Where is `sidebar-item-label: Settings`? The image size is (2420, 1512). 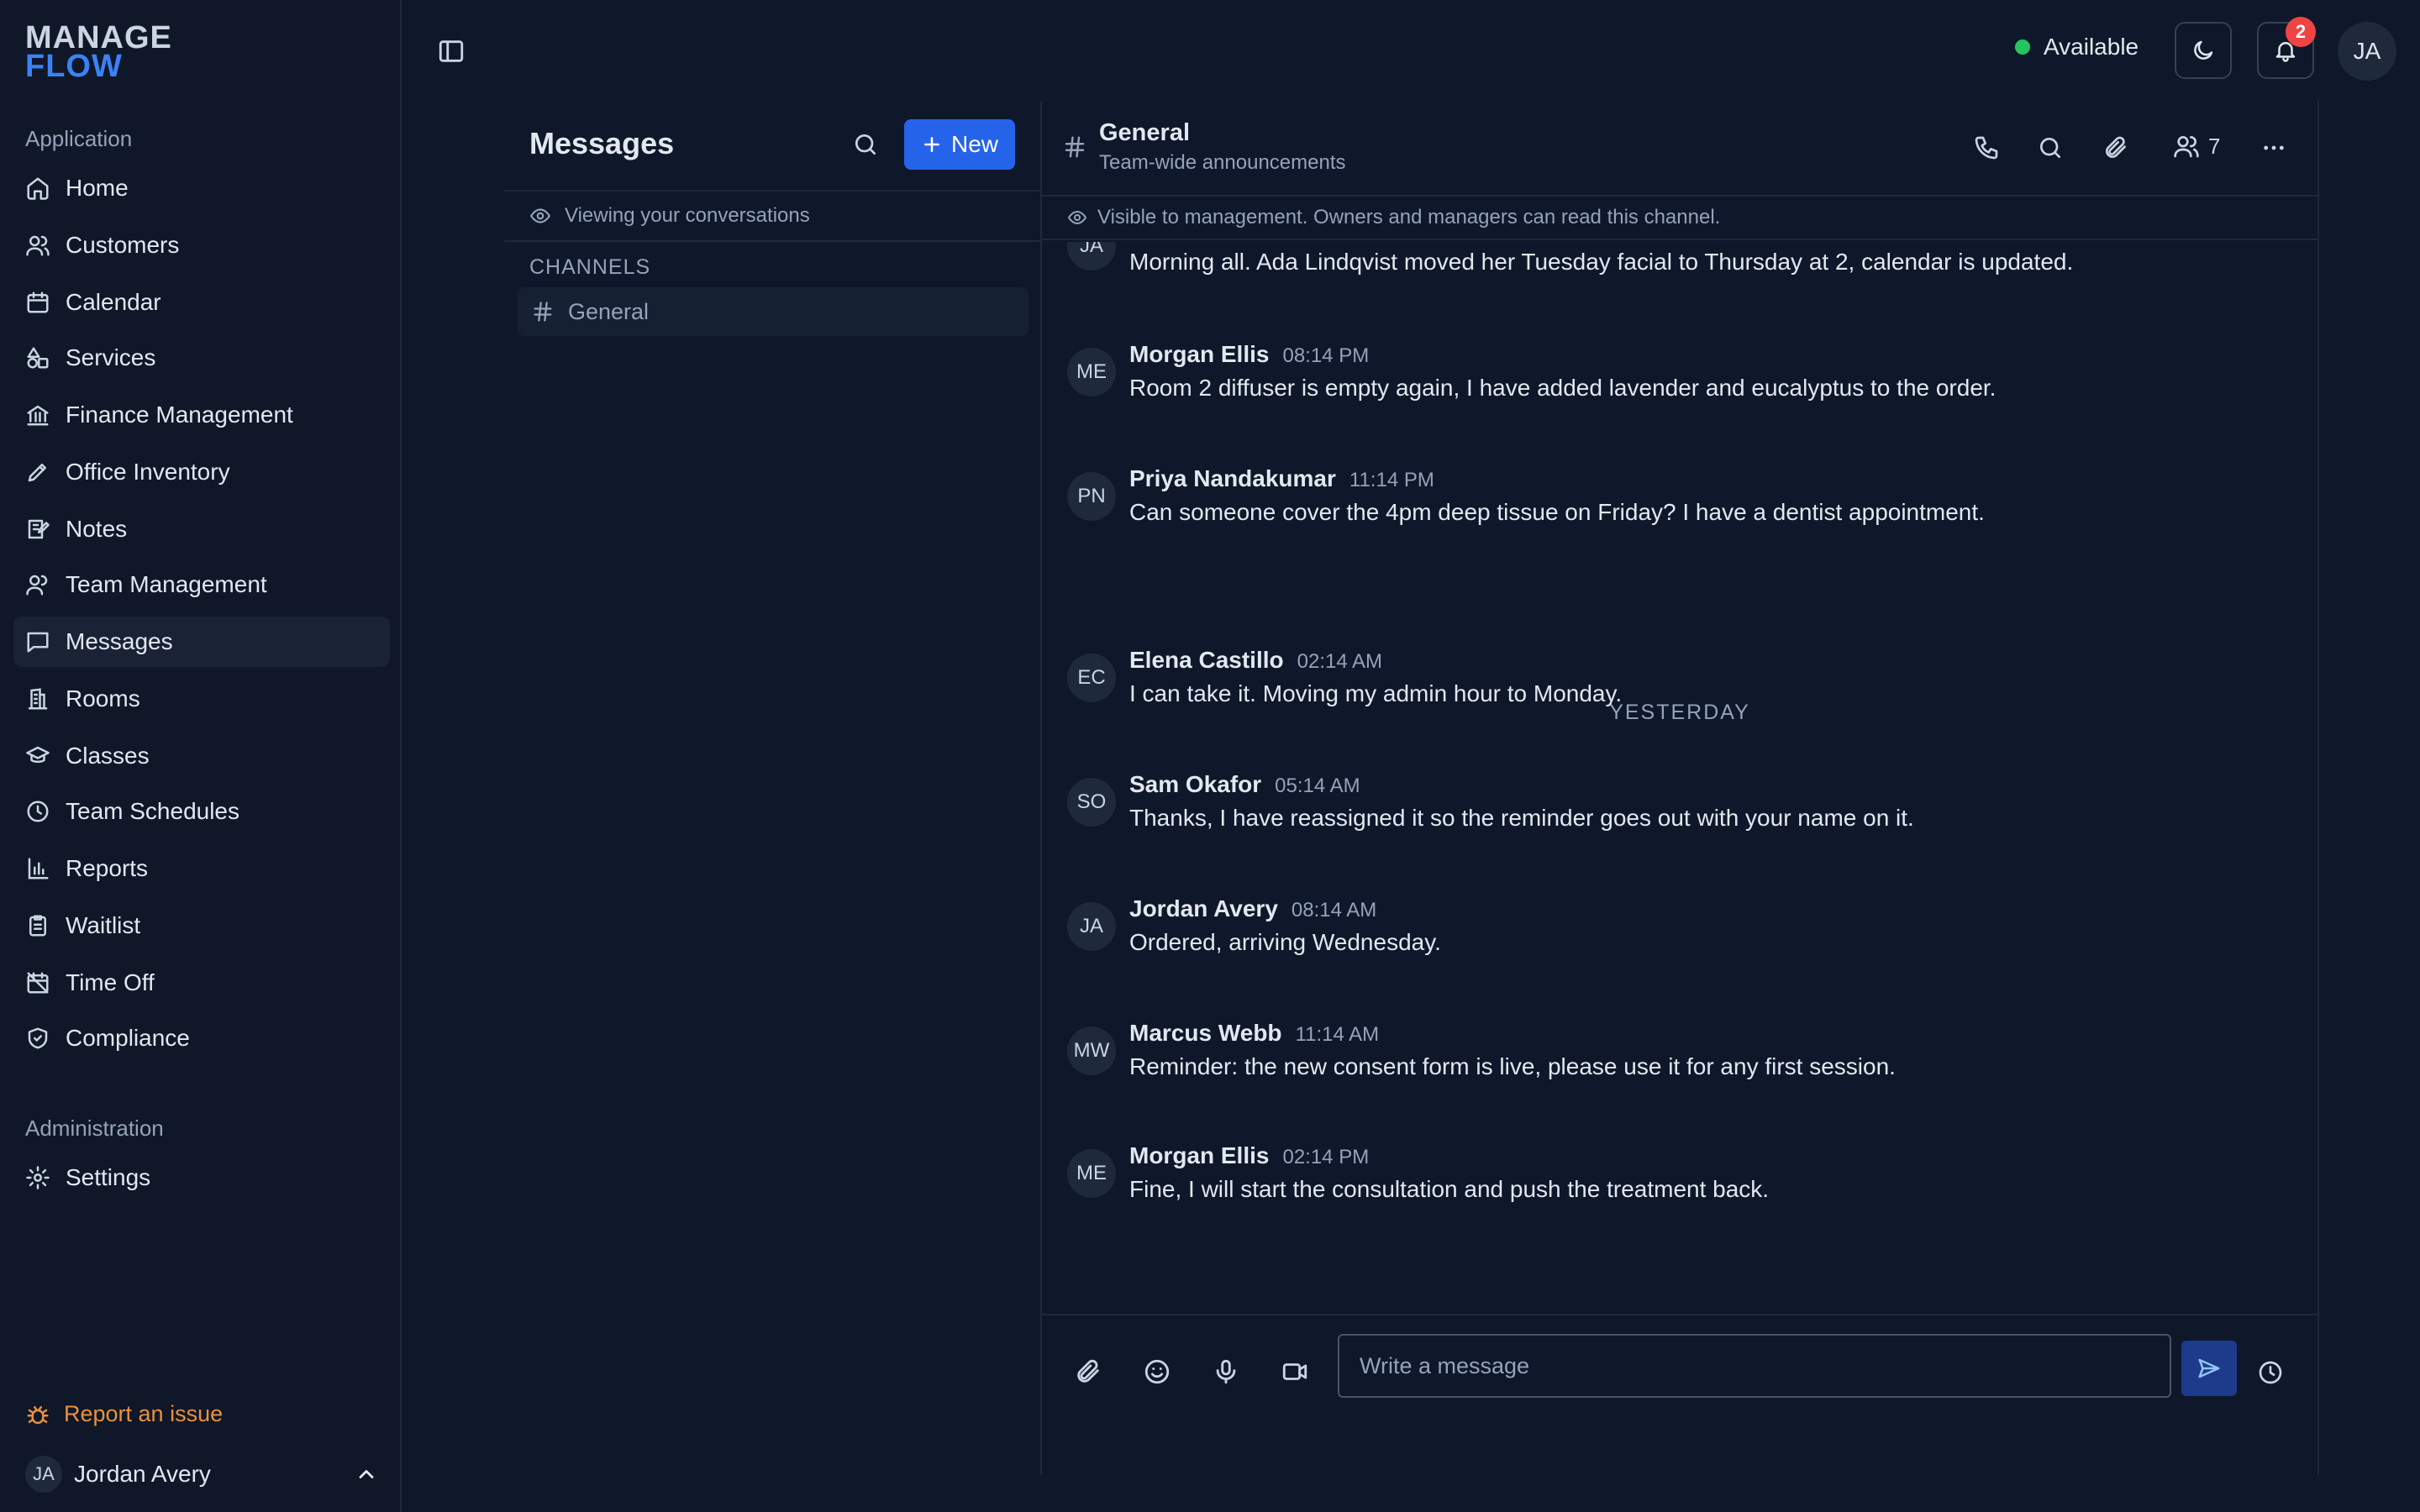
sidebar-item-label: Settings is located at coordinates (109, 1177).